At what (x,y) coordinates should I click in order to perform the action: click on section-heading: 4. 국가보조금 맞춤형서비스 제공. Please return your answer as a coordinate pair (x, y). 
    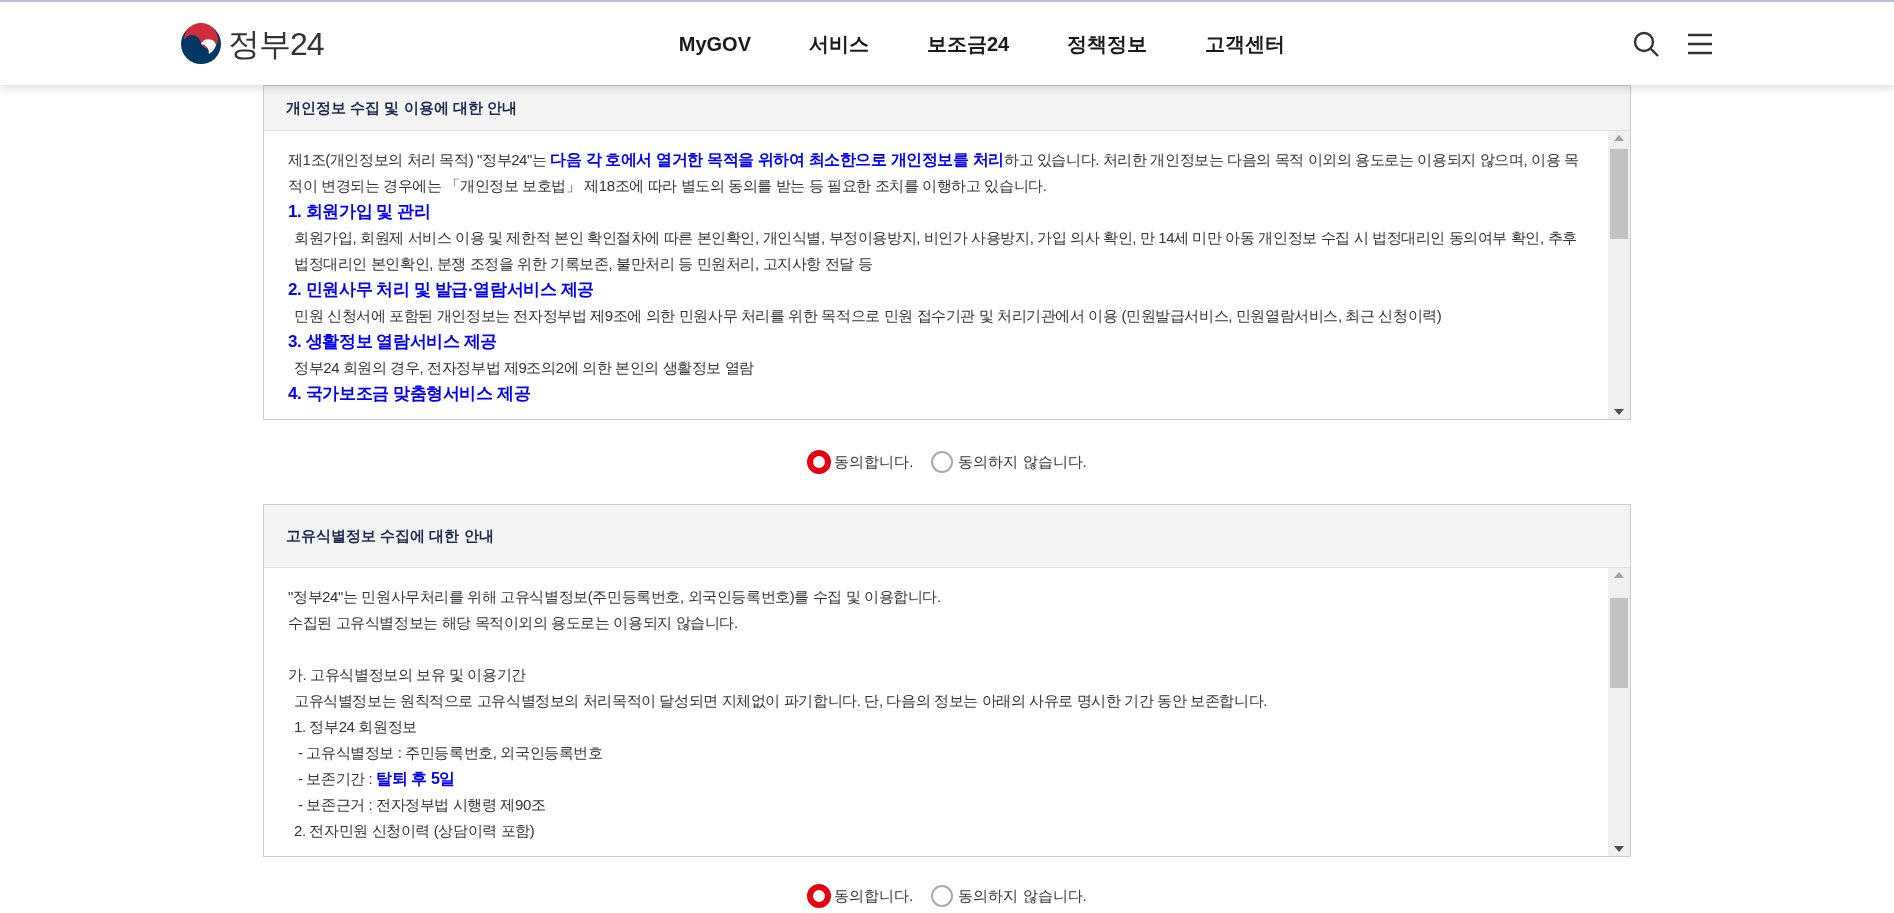
    Looking at the image, I should click on (410, 394).